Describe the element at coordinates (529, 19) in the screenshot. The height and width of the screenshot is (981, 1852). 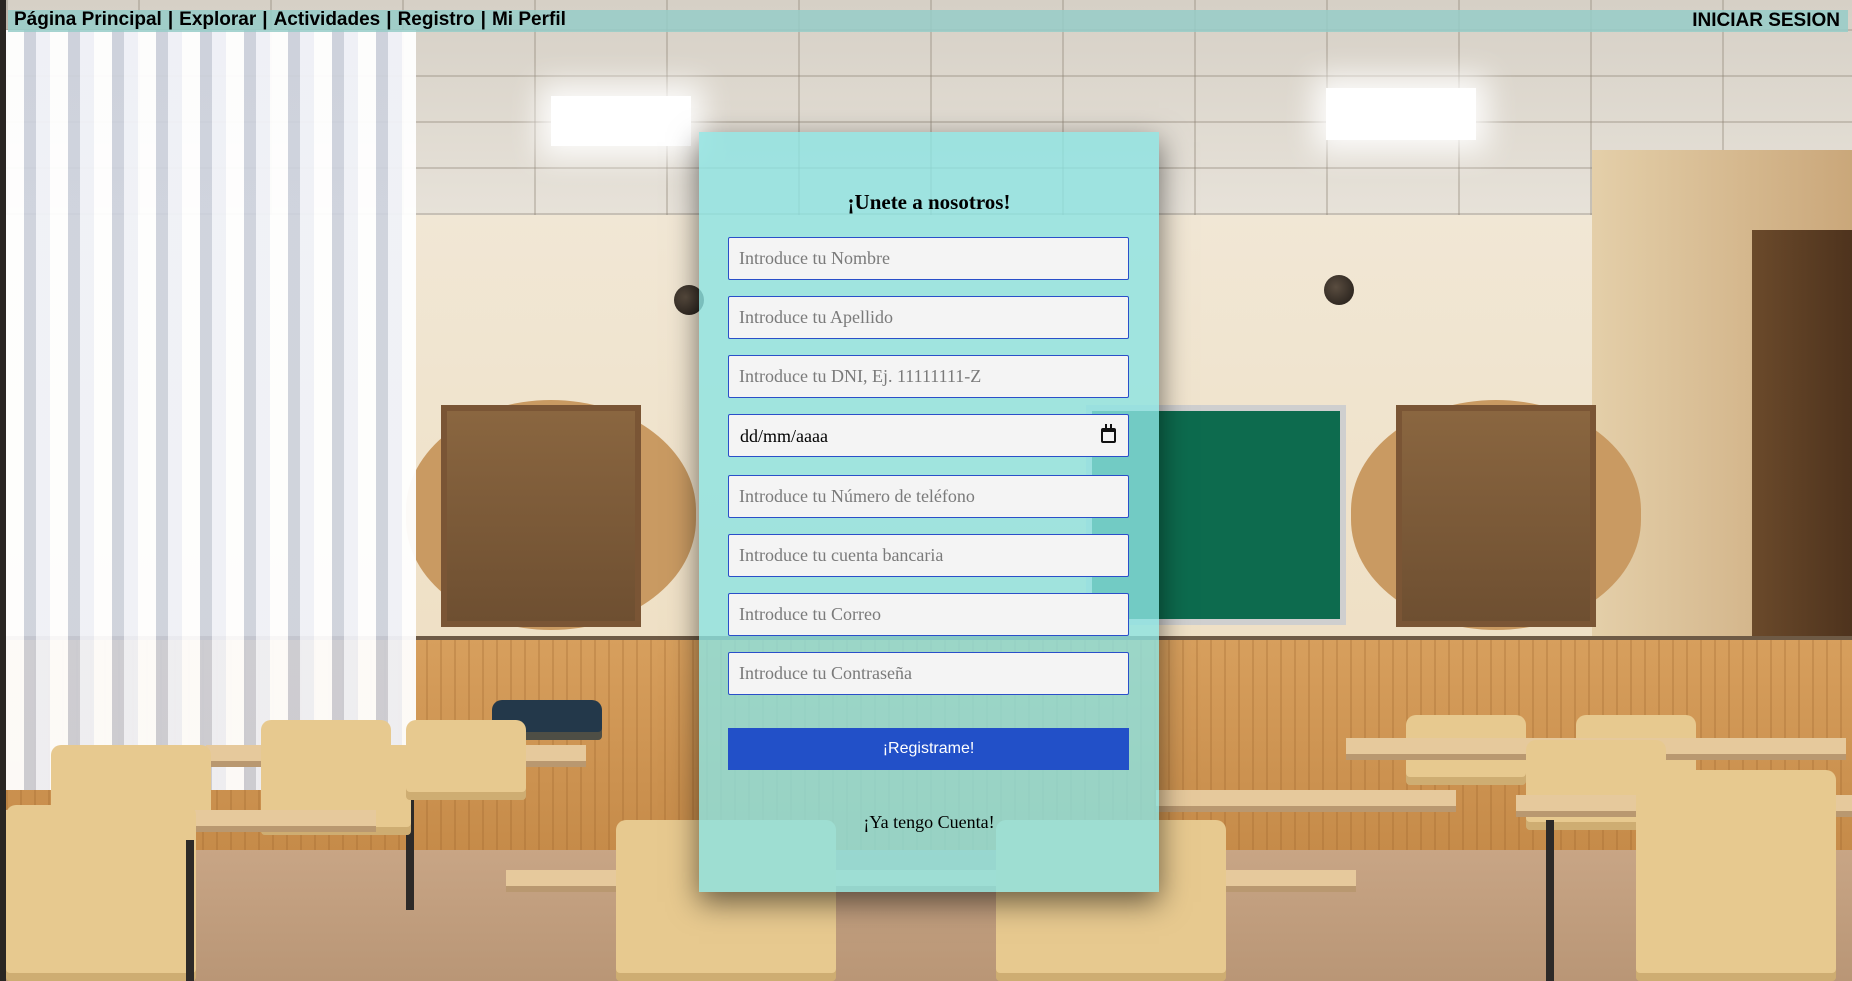
I see `nav-link-mi-perfil: Mi Perfil` at that location.